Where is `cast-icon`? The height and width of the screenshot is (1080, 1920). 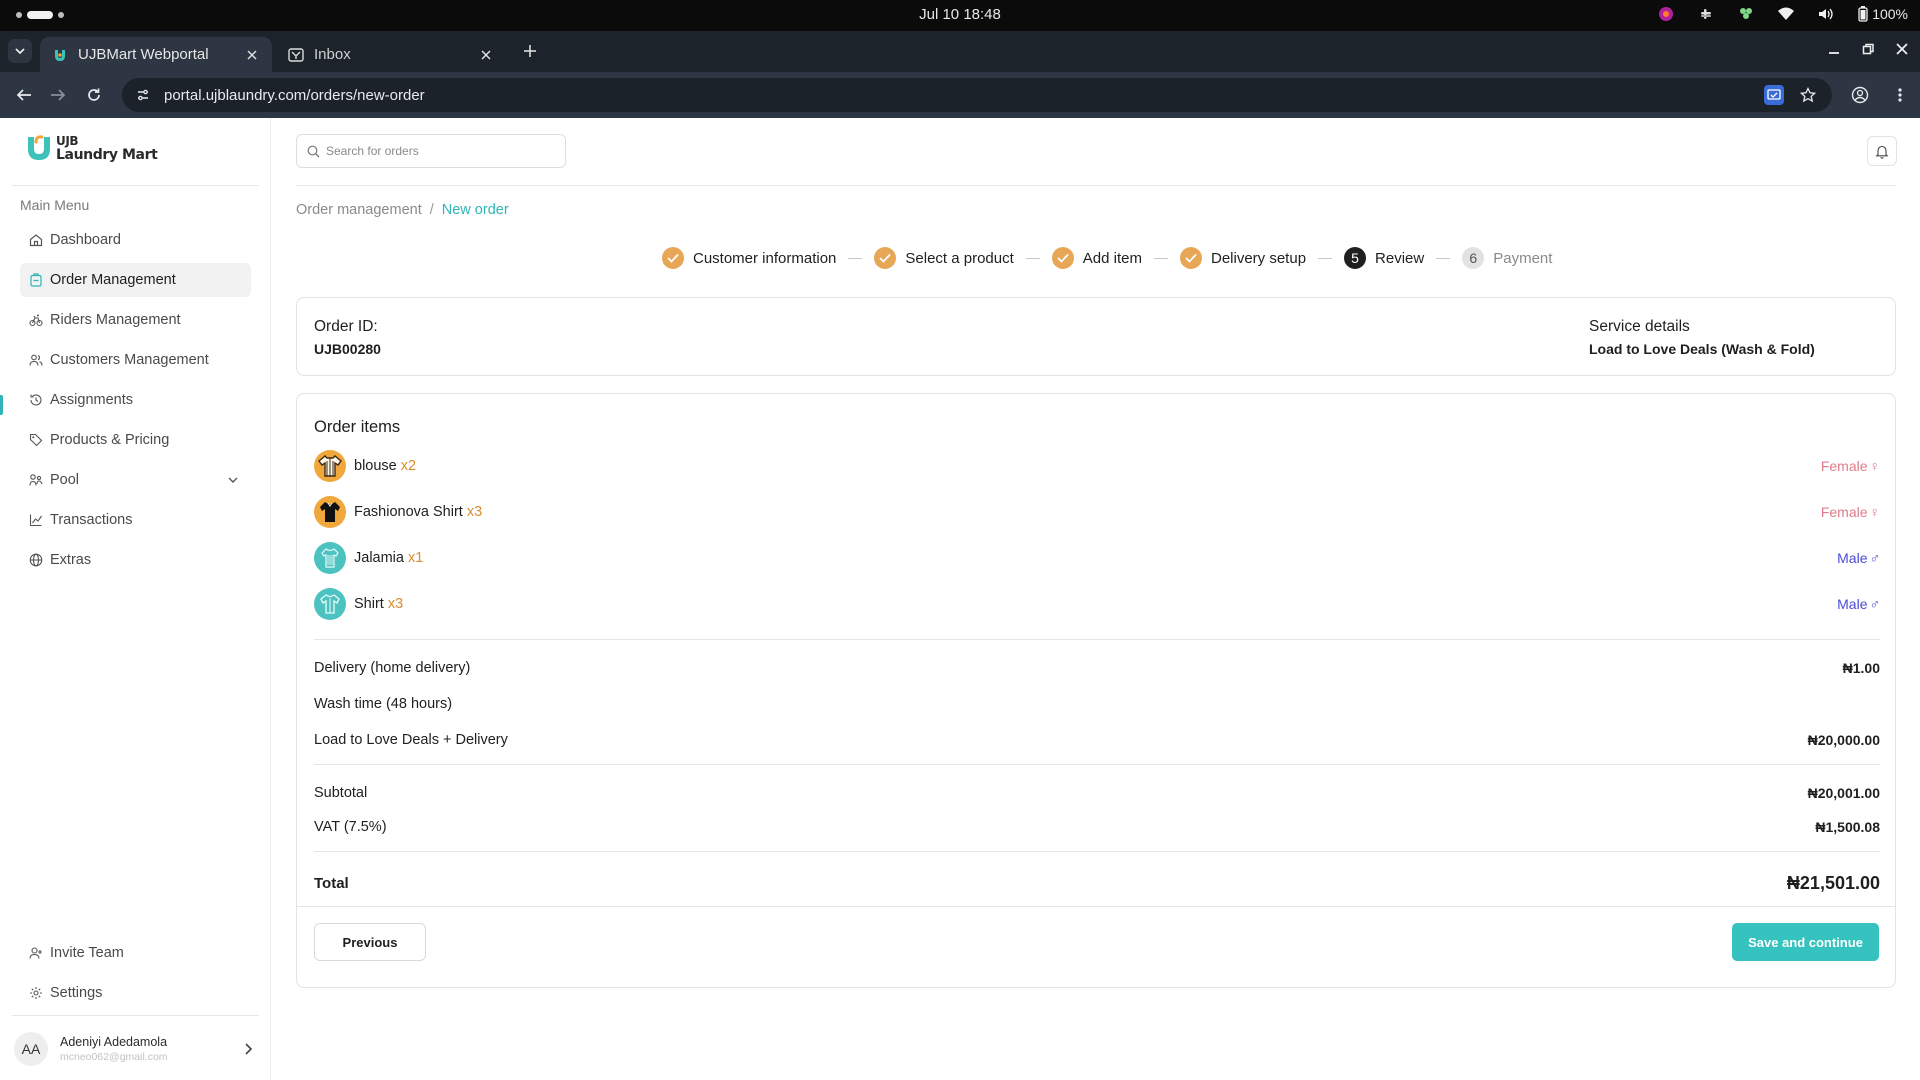 cast-icon is located at coordinates (1774, 95).